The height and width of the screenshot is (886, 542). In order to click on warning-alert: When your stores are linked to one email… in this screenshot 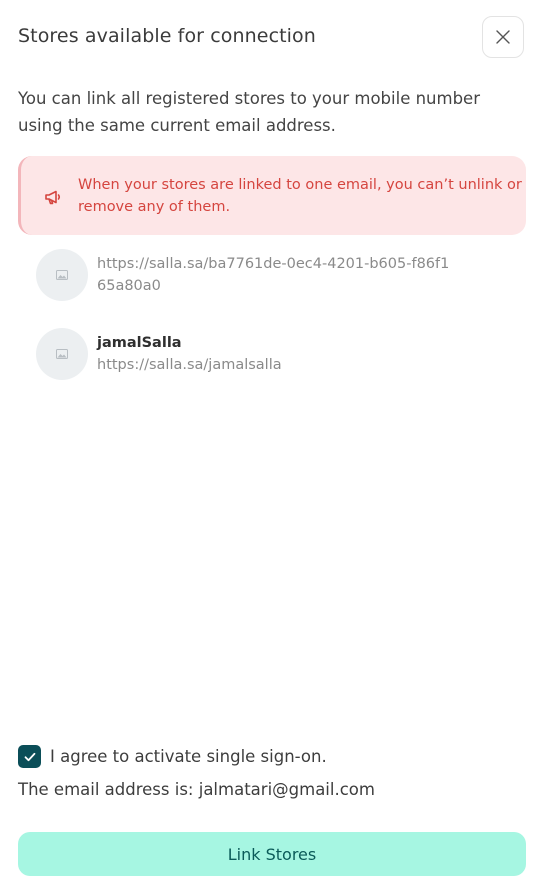, I will do `click(272, 195)`.